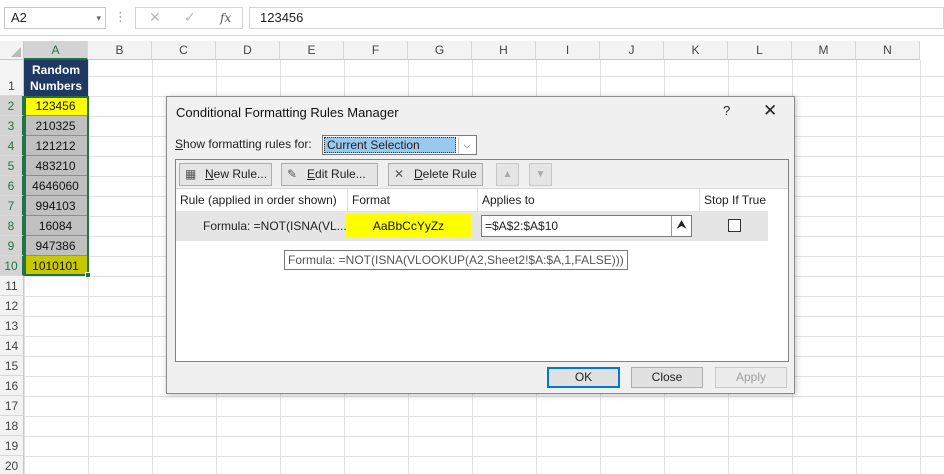  Describe the element at coordinates (522, 226) in the screenshot. I see `applies-to-value: =$A$2:$A$10` at that location.